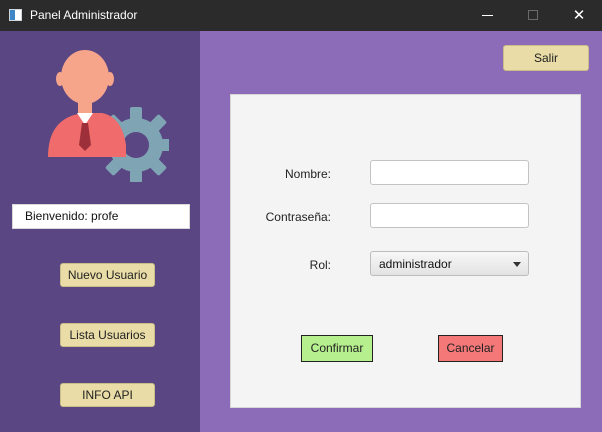 Image resolution: width=602 pixels, height=432 pixels. I want to click on password-label: Contraseña:, so click(298, 217).